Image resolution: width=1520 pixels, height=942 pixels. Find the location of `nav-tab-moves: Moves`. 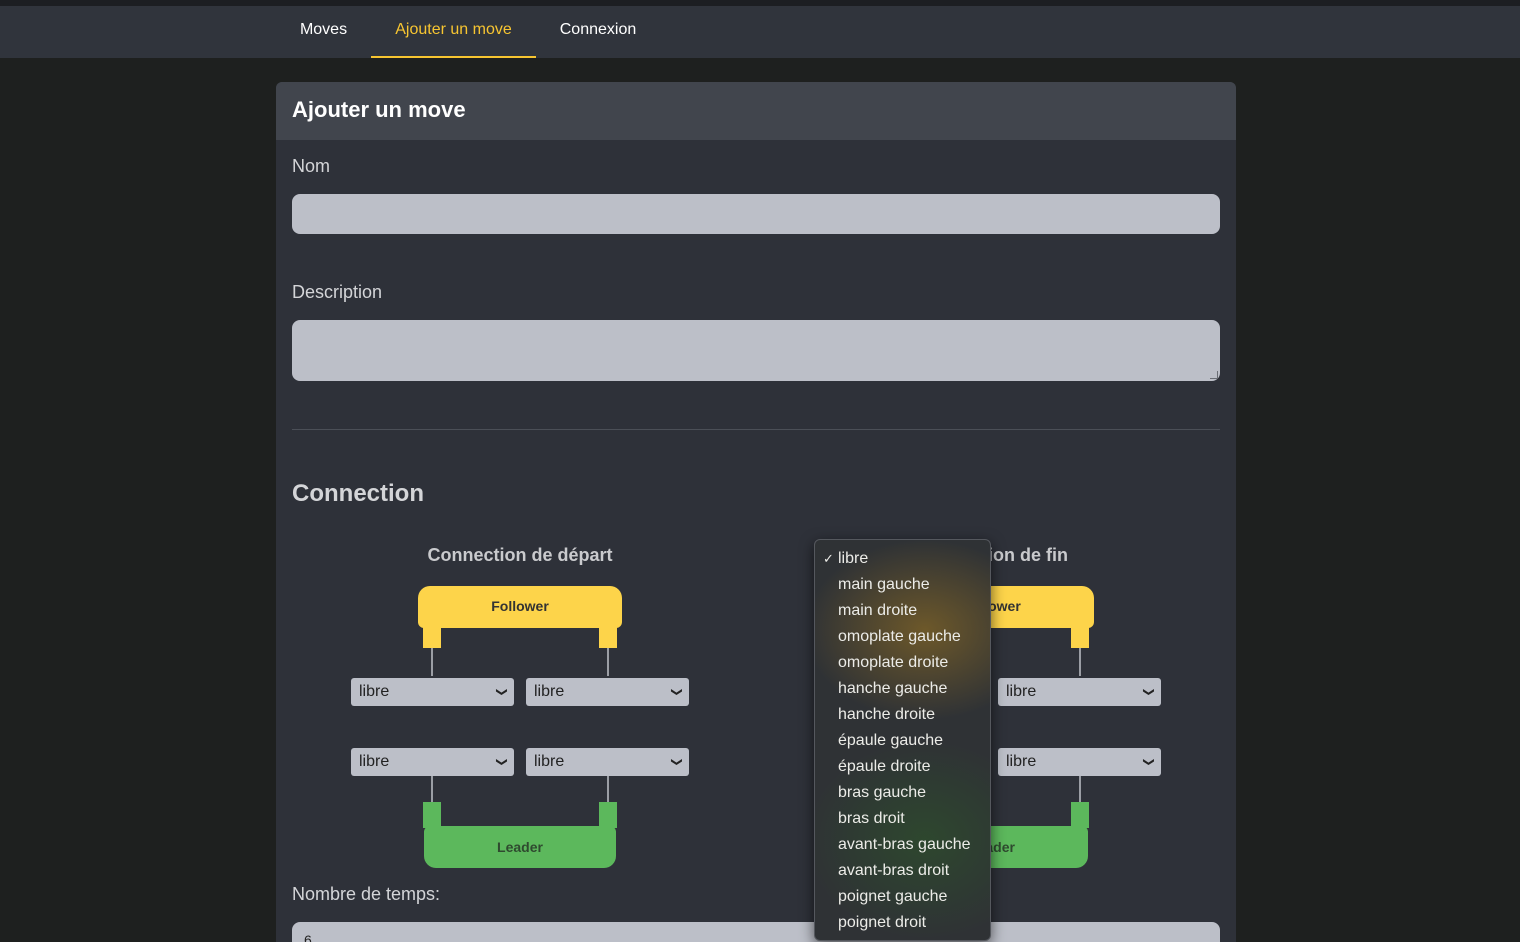

nav-tab-moves: Moves is located at coordinates (323, 32).